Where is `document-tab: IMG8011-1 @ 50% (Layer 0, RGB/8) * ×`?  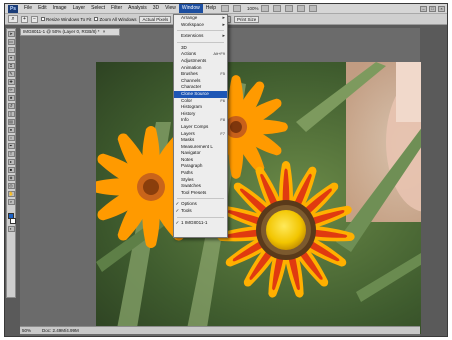 document-tab: IMG8011-1 @ 50% (Layer 0, RGB/8) * × is located at coordinates (70, 32).